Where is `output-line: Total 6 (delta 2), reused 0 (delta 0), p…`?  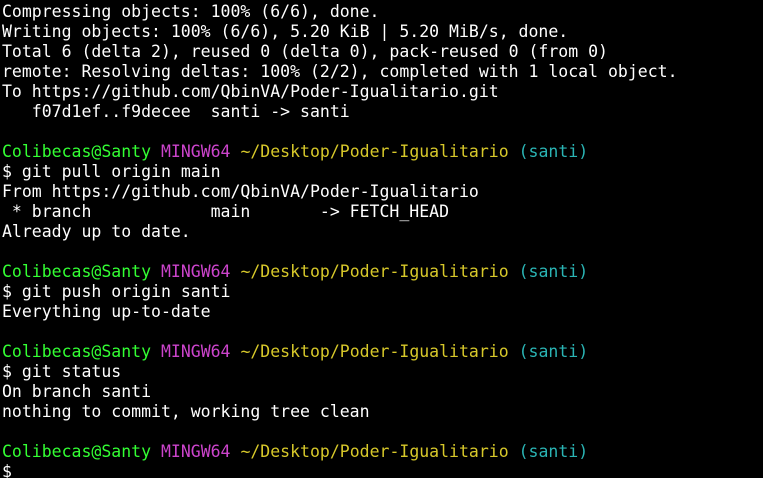 output-line: Total 6 (delta 2), reused 0 (delta 0), p… is located at coordinates (305, 51).